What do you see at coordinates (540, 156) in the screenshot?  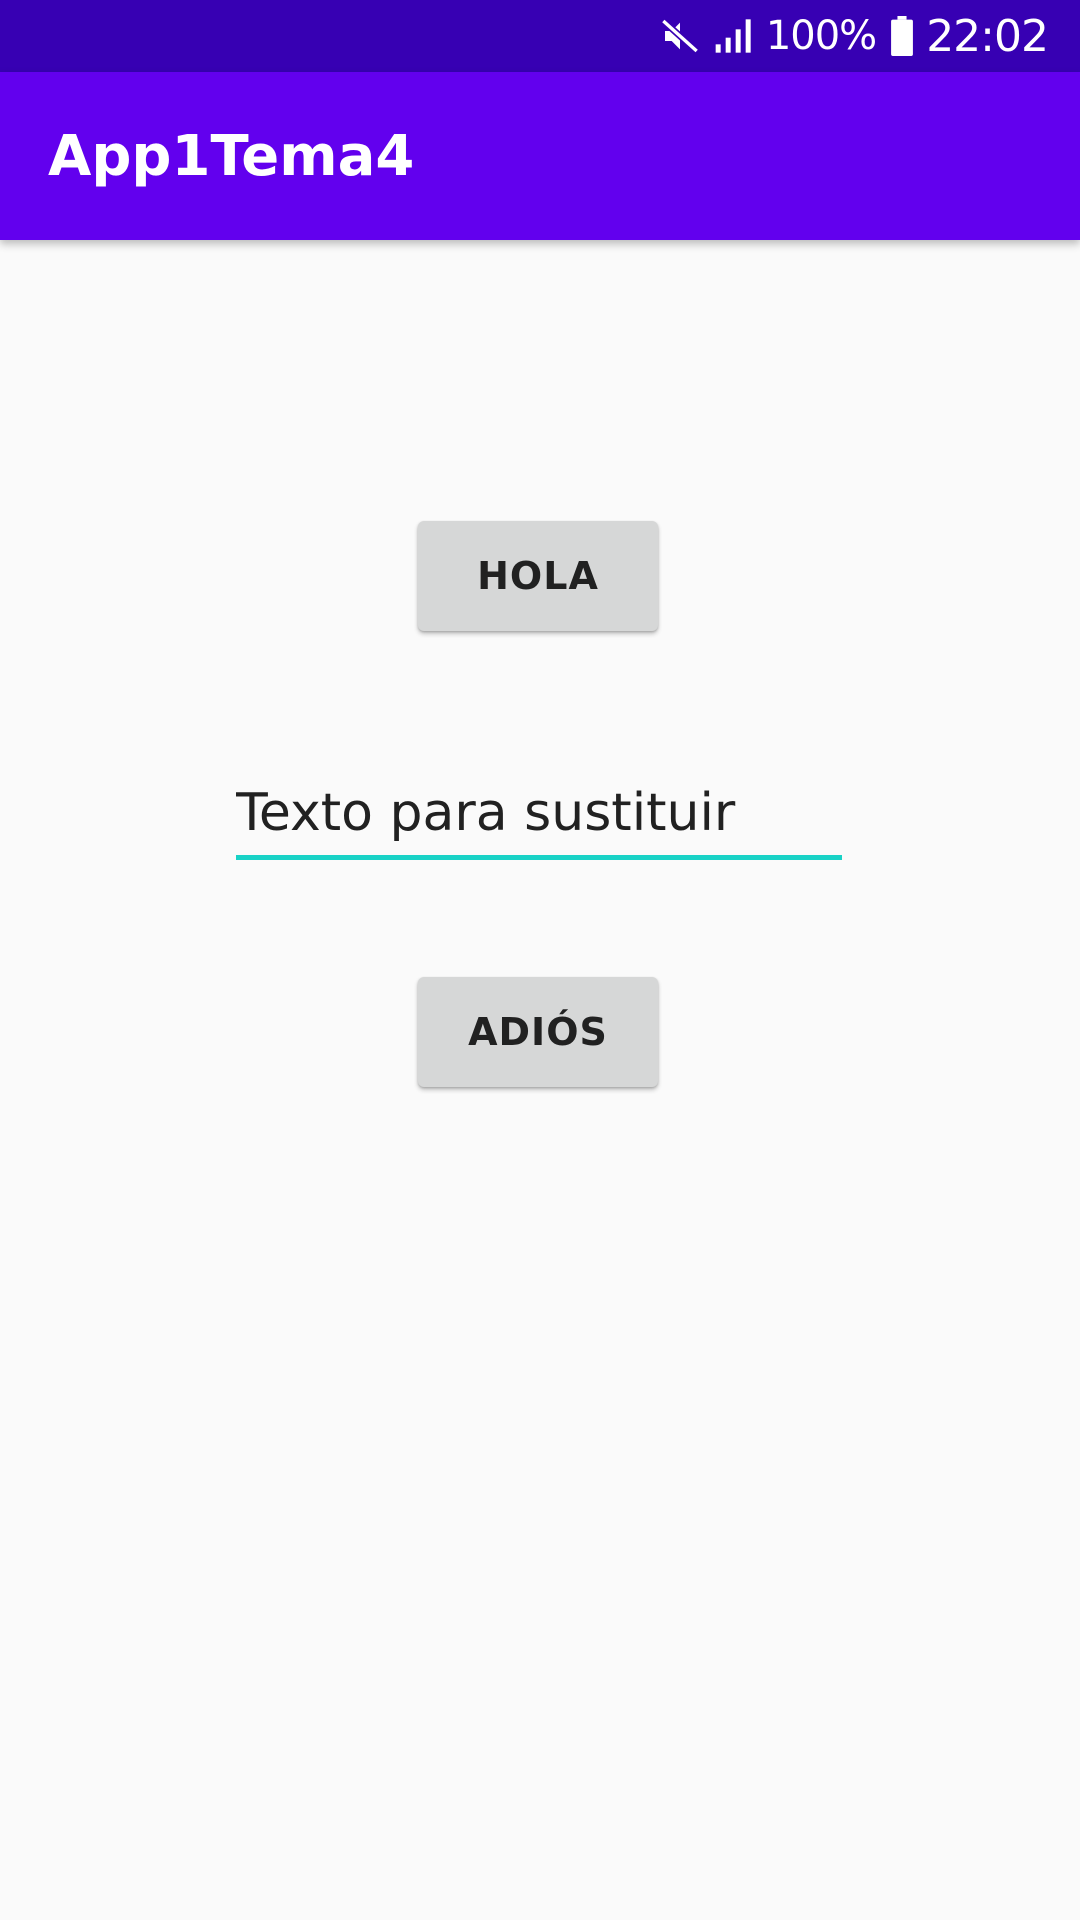 I see `app-bar: App1Tema4` at bounding box center [540, 156].